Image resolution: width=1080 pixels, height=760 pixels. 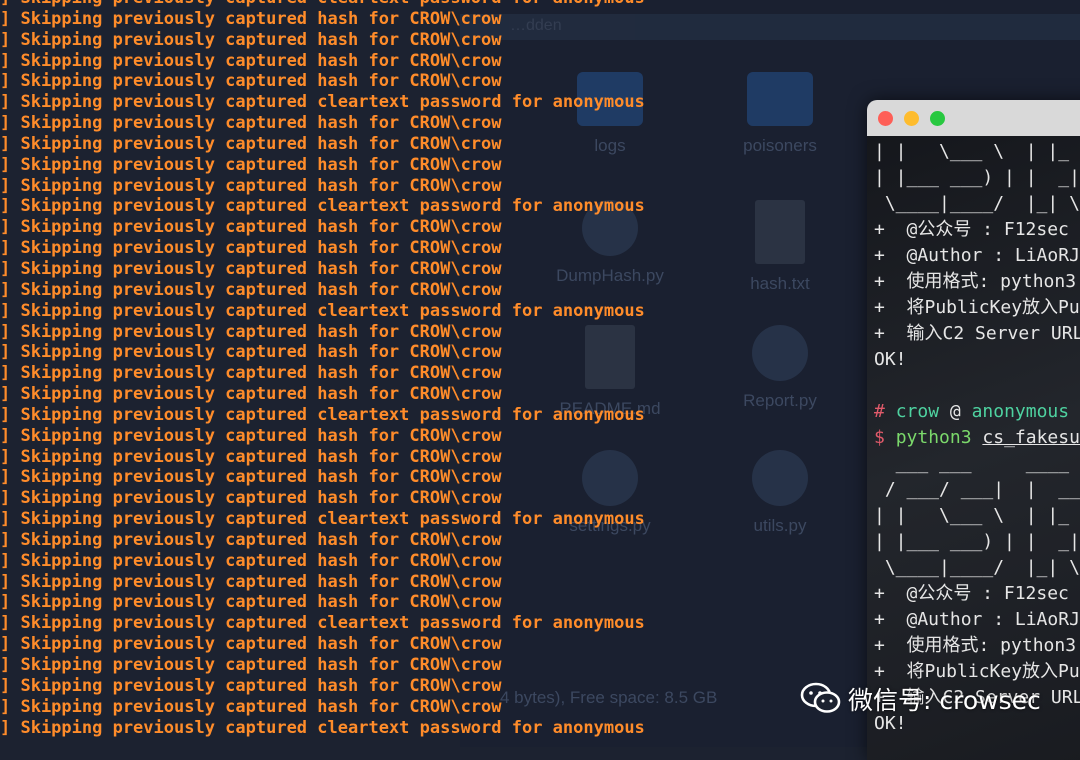 I want to click on minimize-button, so click(x=911, y=118).